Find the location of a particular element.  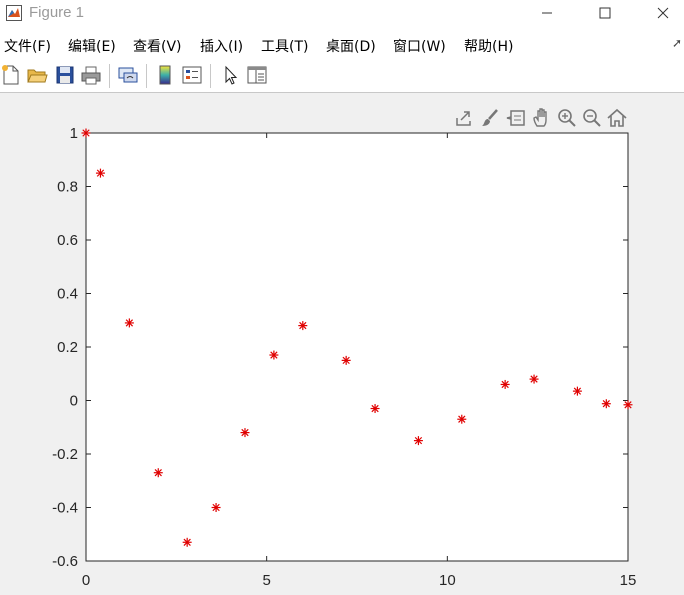

x-tick-label: 10 is located at coordinates (447, 580).